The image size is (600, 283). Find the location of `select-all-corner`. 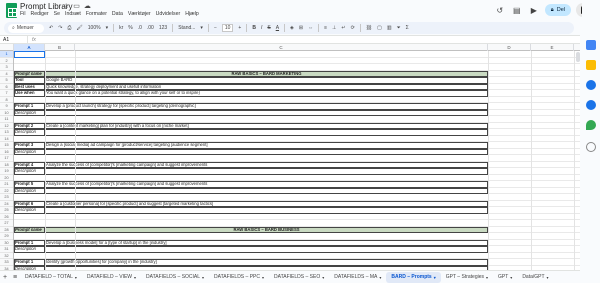

select-all-corner is located at coordinates (7, 47).